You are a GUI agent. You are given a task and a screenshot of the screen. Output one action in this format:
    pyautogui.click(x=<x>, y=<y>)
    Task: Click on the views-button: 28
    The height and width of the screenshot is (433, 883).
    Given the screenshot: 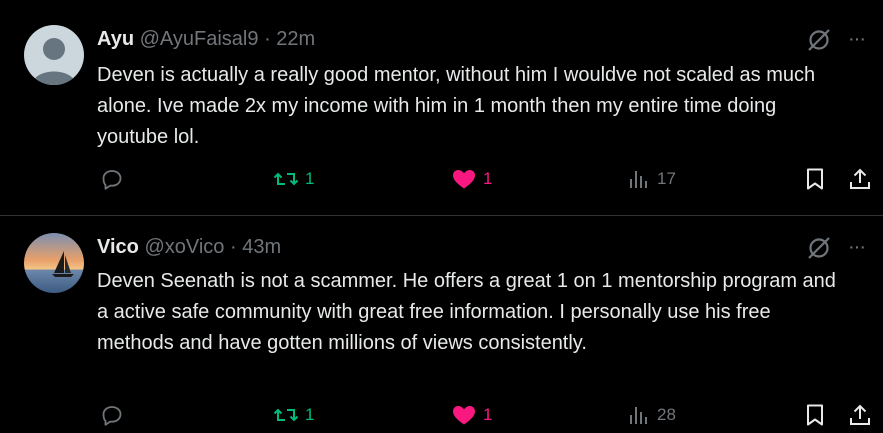 What is the action you would take?
    pyautogui.click(x=651, y=415)
    